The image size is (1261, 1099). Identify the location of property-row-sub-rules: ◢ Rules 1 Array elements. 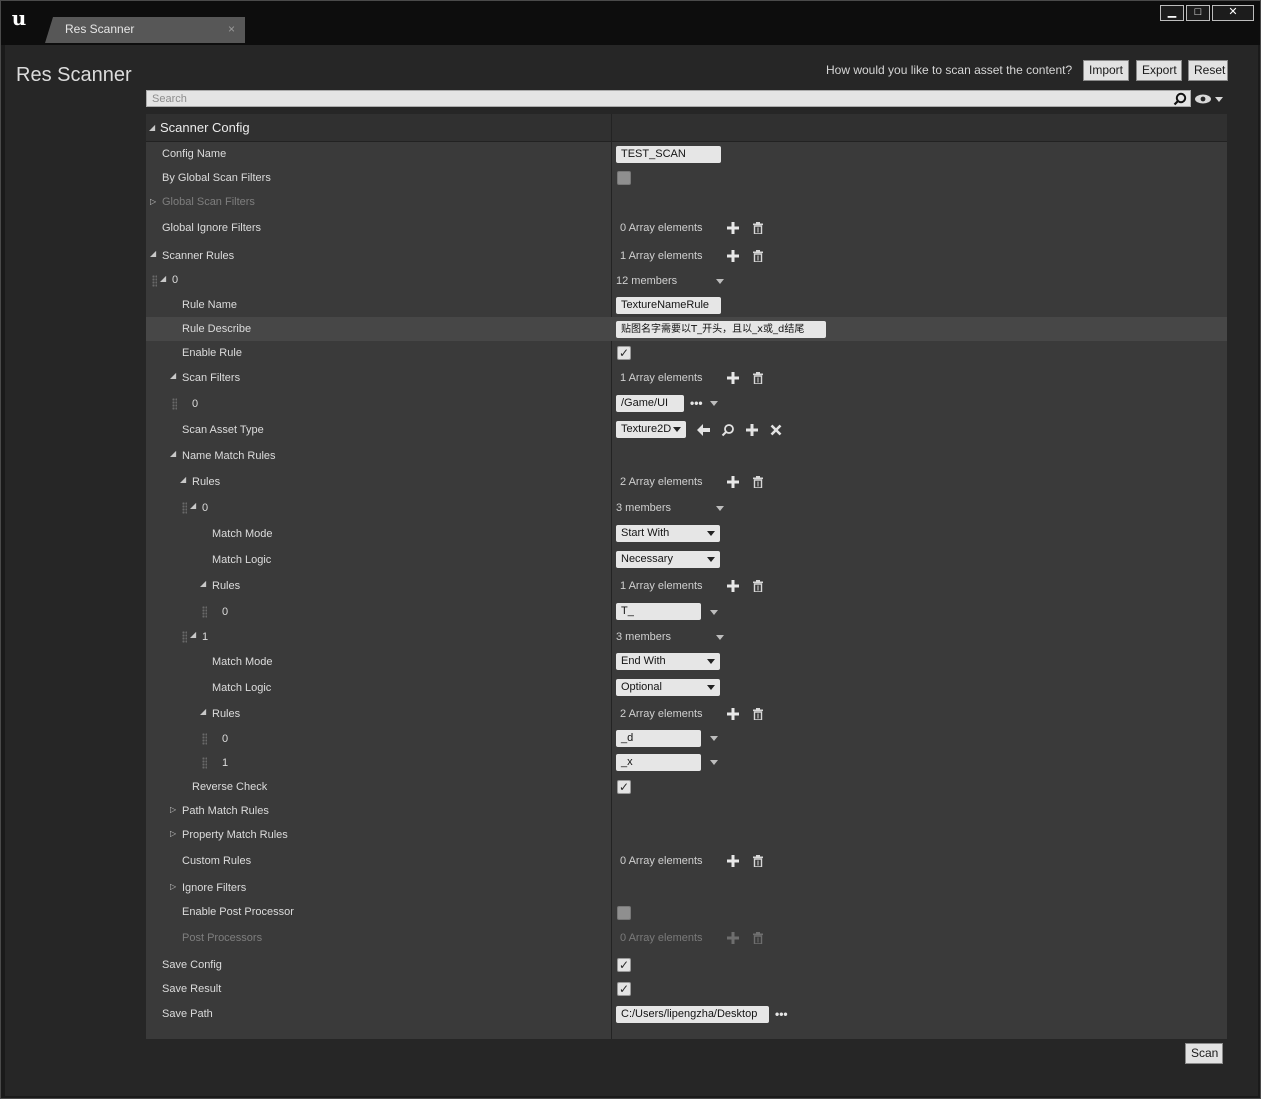
(686, 586).